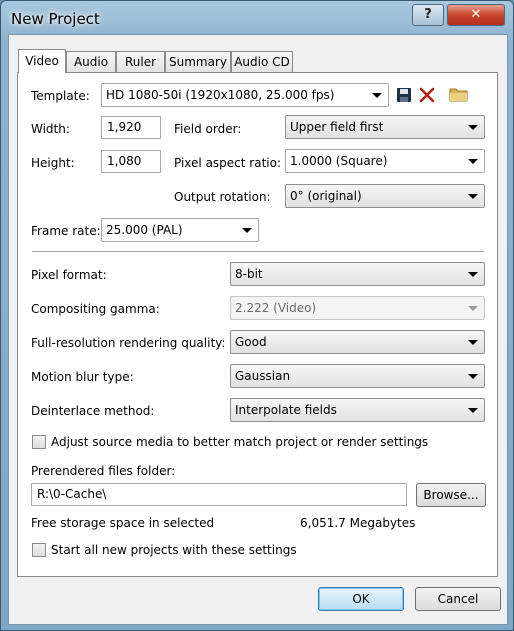 This screenshot has width=514, height=631. Describe the element at coordinates (357, 410) in the screenshot. I see `deinterlace-select: Interpolate fields` at that location.